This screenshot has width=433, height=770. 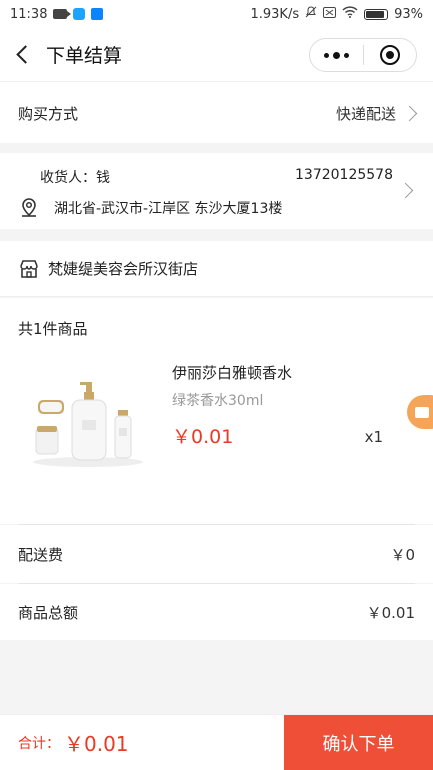 What do you see at coordinates (350, 14) in the screenshot?
I see `wifi-icon` at bounding box center [350, 14].